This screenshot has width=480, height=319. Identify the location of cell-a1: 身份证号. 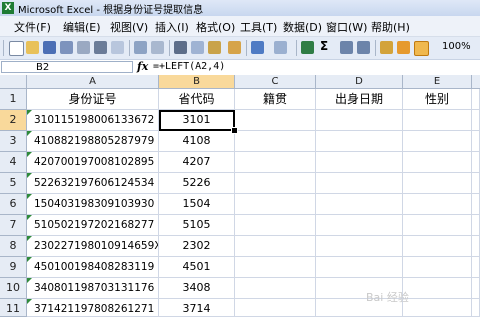
(93, 99).